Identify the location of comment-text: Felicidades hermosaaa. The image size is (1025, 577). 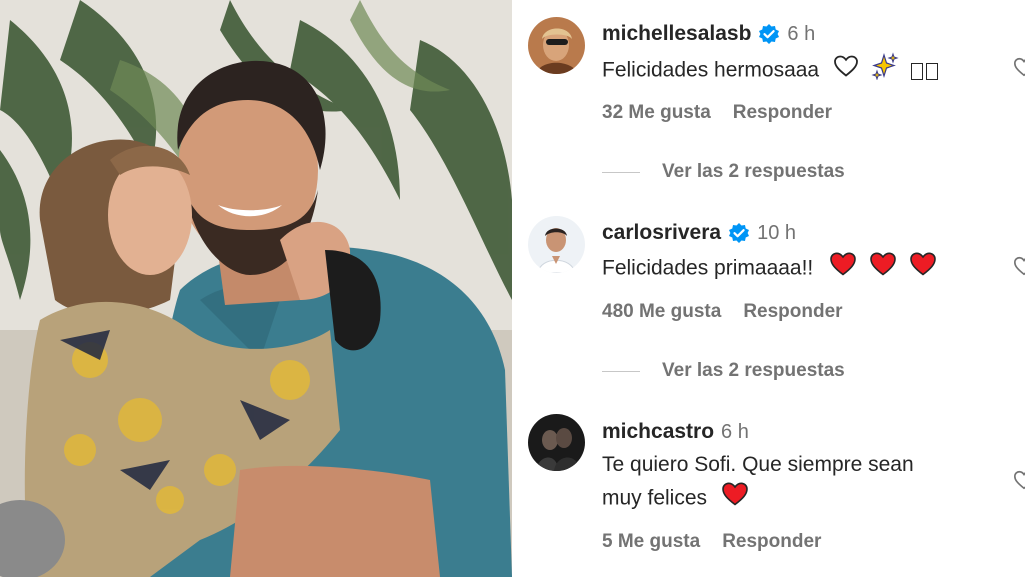
(792, 71).